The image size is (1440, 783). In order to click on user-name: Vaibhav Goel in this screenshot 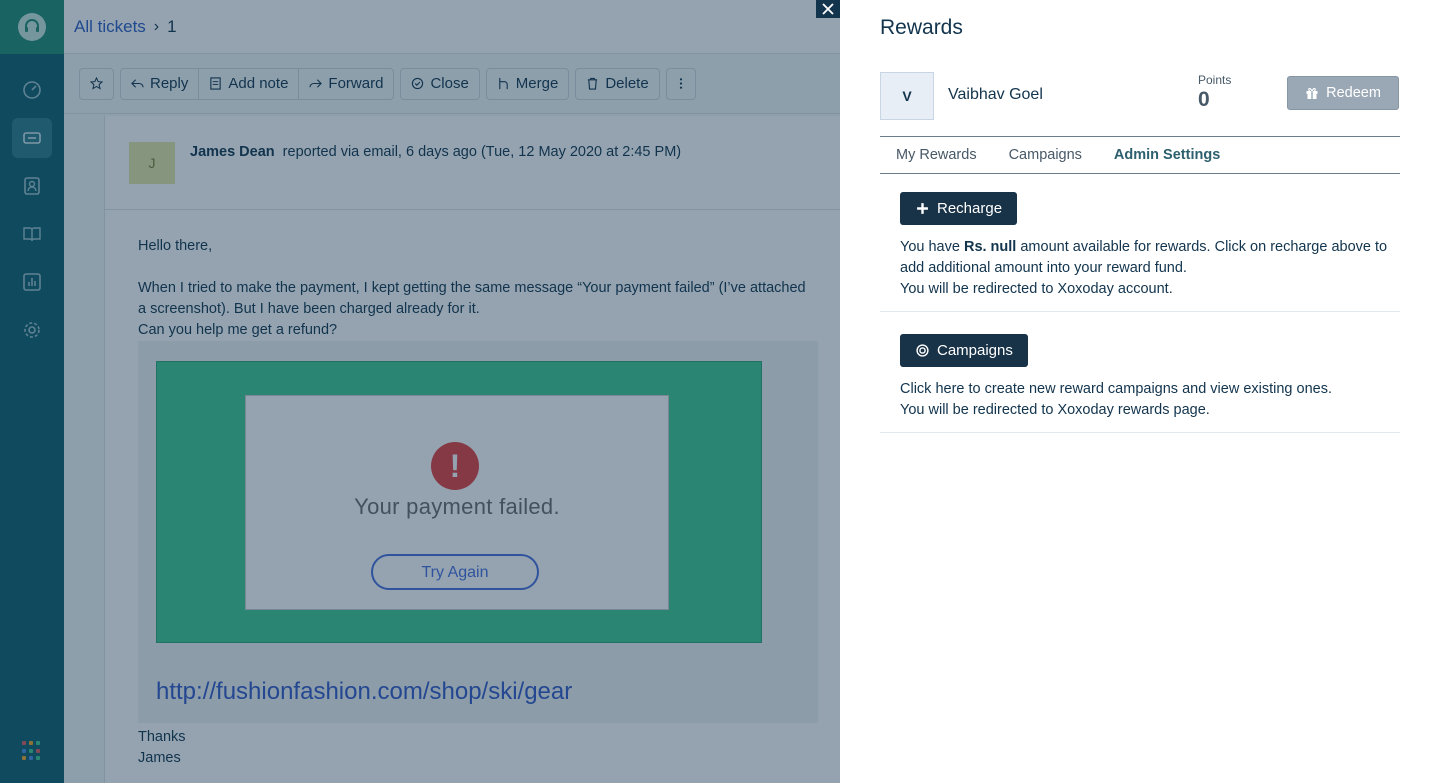, I will do `click(995, 94)`.